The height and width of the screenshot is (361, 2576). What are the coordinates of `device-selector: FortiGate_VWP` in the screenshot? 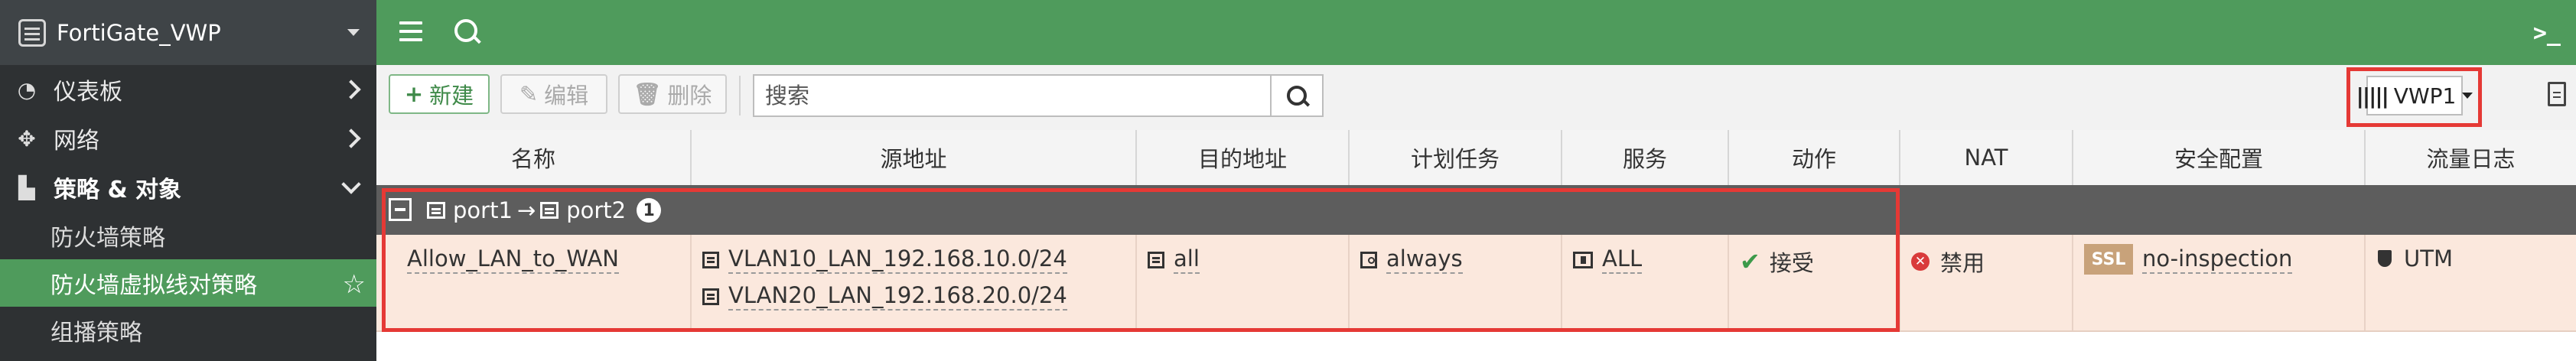 It's located at (188, 32).